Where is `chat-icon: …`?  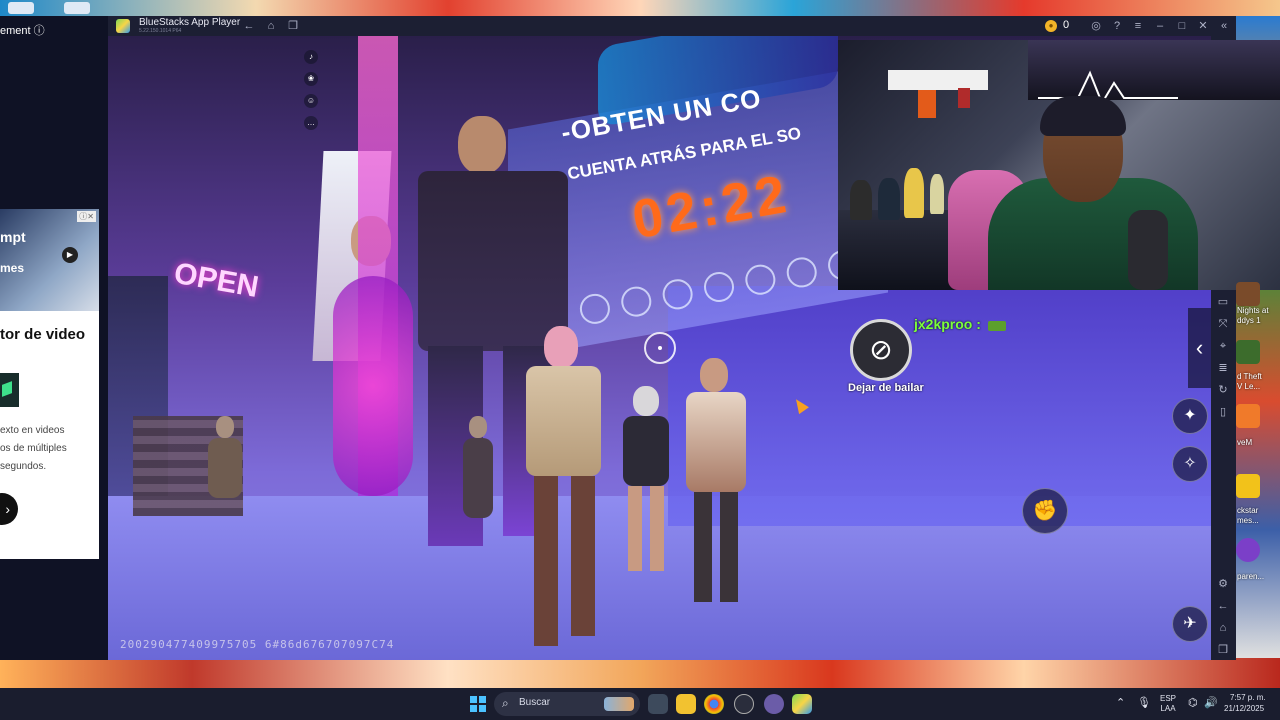 chat-icon: … is located at coordinates (311, 123).